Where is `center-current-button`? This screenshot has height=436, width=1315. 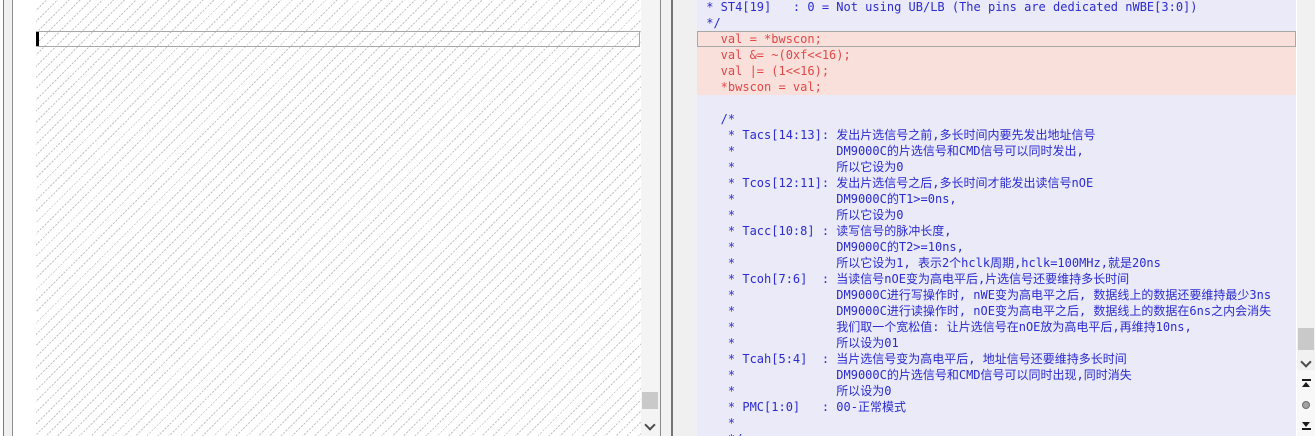
center-current-button is located at coordinates (1306, 404).